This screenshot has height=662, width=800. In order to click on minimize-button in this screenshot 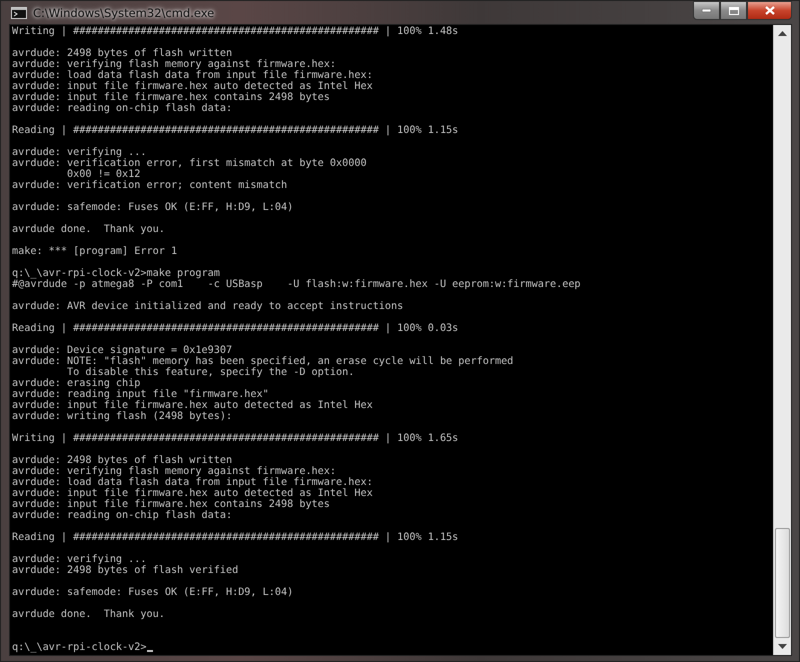, I will do `click(706, 10)`.